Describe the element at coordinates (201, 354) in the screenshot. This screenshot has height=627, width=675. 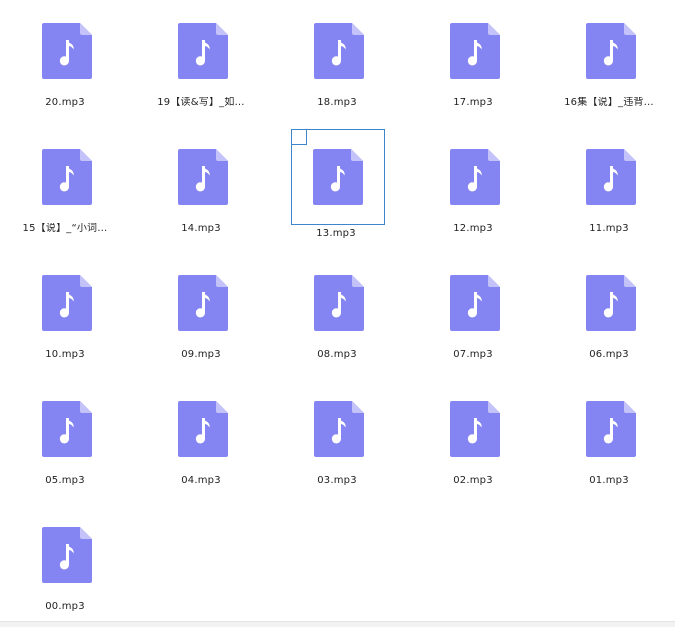
I see `file-name: 09.mp3` at that location.